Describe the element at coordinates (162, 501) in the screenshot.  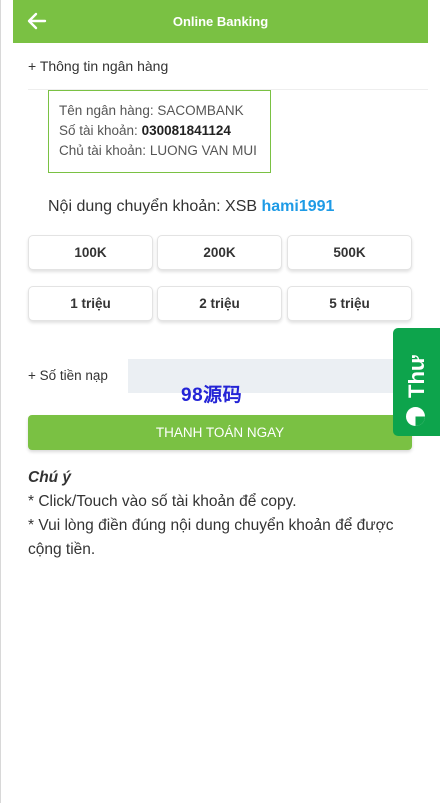
I see `note-line-copy: * Click/Touch vào số tài khoản để copy.` at that location.